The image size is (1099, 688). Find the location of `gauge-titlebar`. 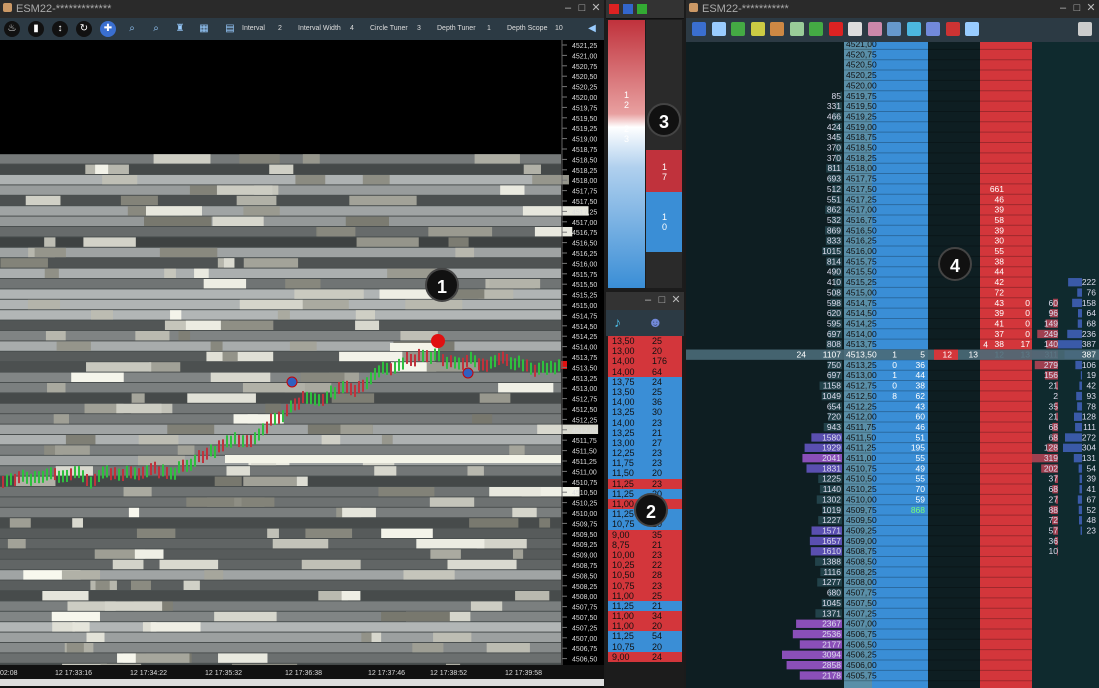

gauge-titlebar is located at coordinates (645, 9).